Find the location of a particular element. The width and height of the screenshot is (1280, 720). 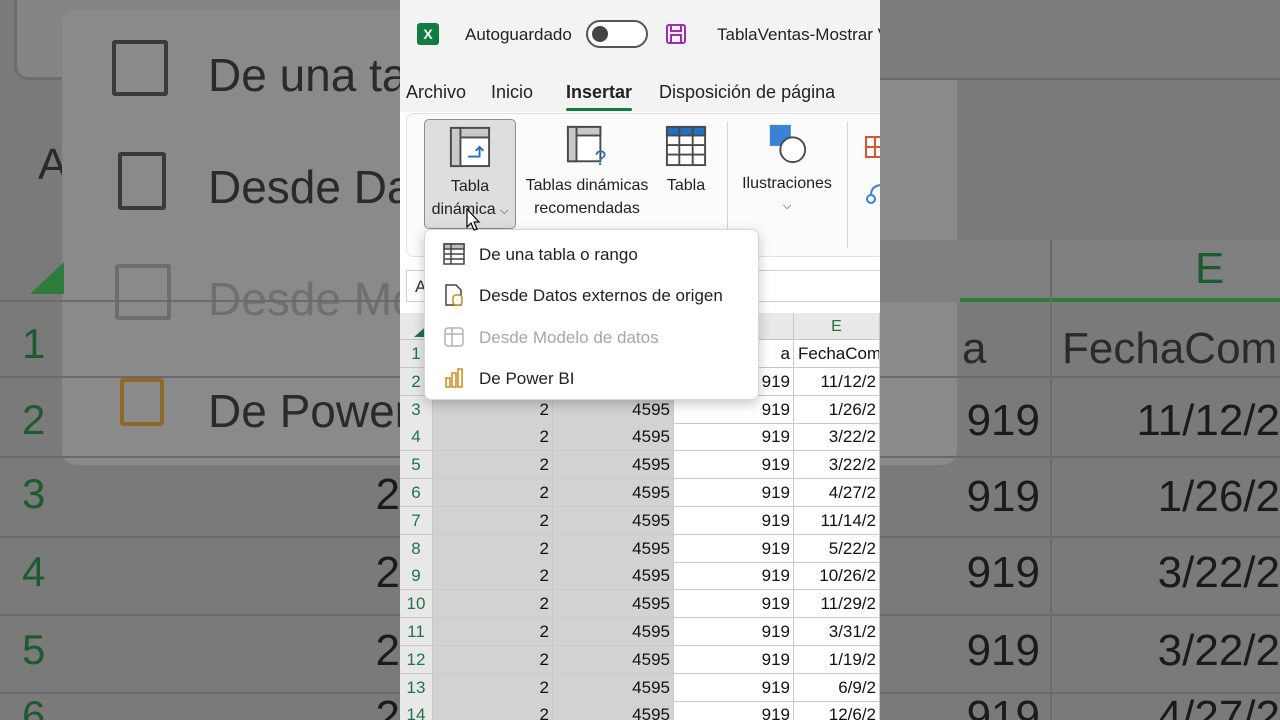

cell-e: 12/6/2 is located at coordinates (837, 710).